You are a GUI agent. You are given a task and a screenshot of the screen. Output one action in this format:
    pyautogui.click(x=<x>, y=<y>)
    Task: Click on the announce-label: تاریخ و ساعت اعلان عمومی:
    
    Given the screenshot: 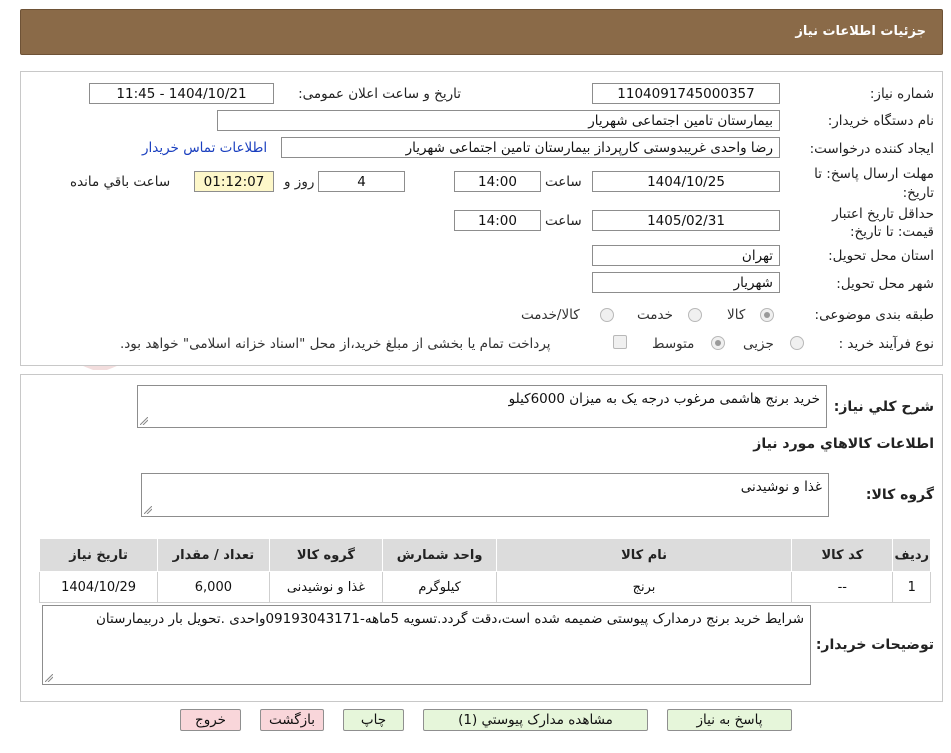 What is the action you would take?
    pyautogui.click(x=379, y=94)
    